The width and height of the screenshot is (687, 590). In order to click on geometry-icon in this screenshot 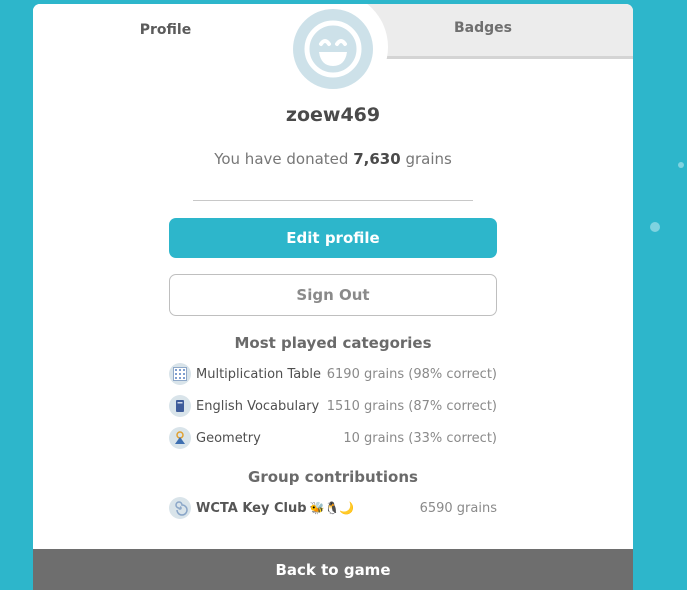, I will do `click(180, 438)`.